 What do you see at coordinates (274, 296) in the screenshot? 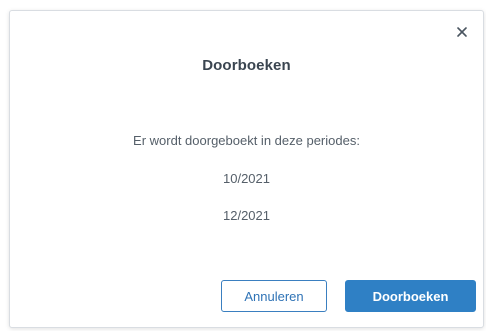
I see `cancel-button: Annuleren` at bounding box center [274, 296].